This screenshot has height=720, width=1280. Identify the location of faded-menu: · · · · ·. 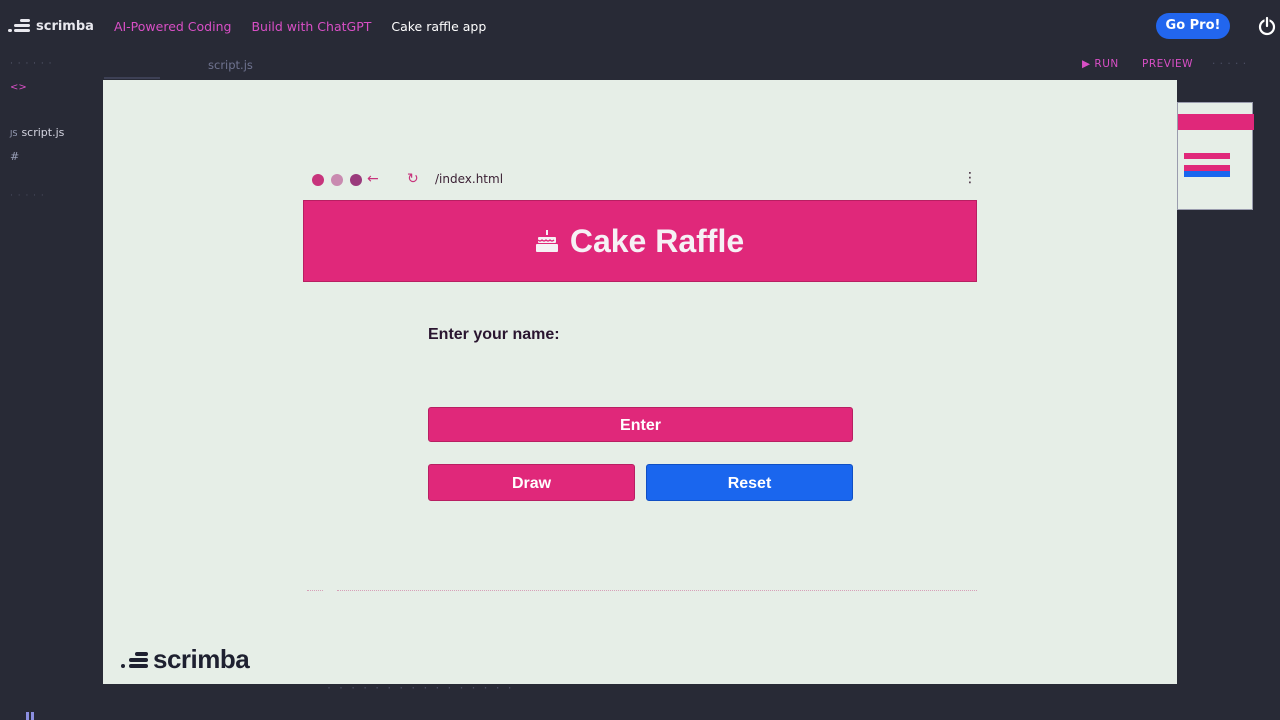
(1229, 64).